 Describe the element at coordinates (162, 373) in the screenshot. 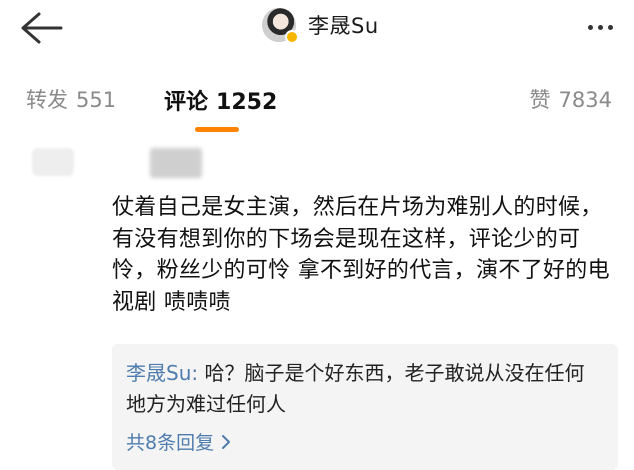

I see `reply-author: 李晟Su:` at that location.